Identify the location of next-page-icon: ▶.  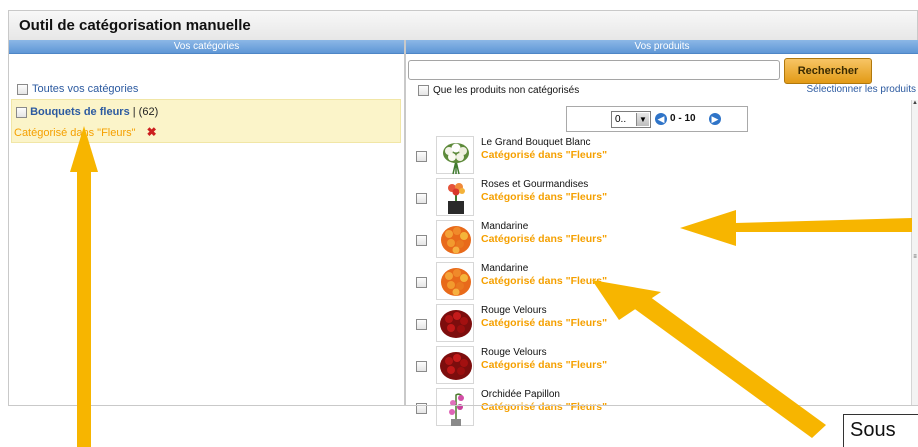
(715, 119).